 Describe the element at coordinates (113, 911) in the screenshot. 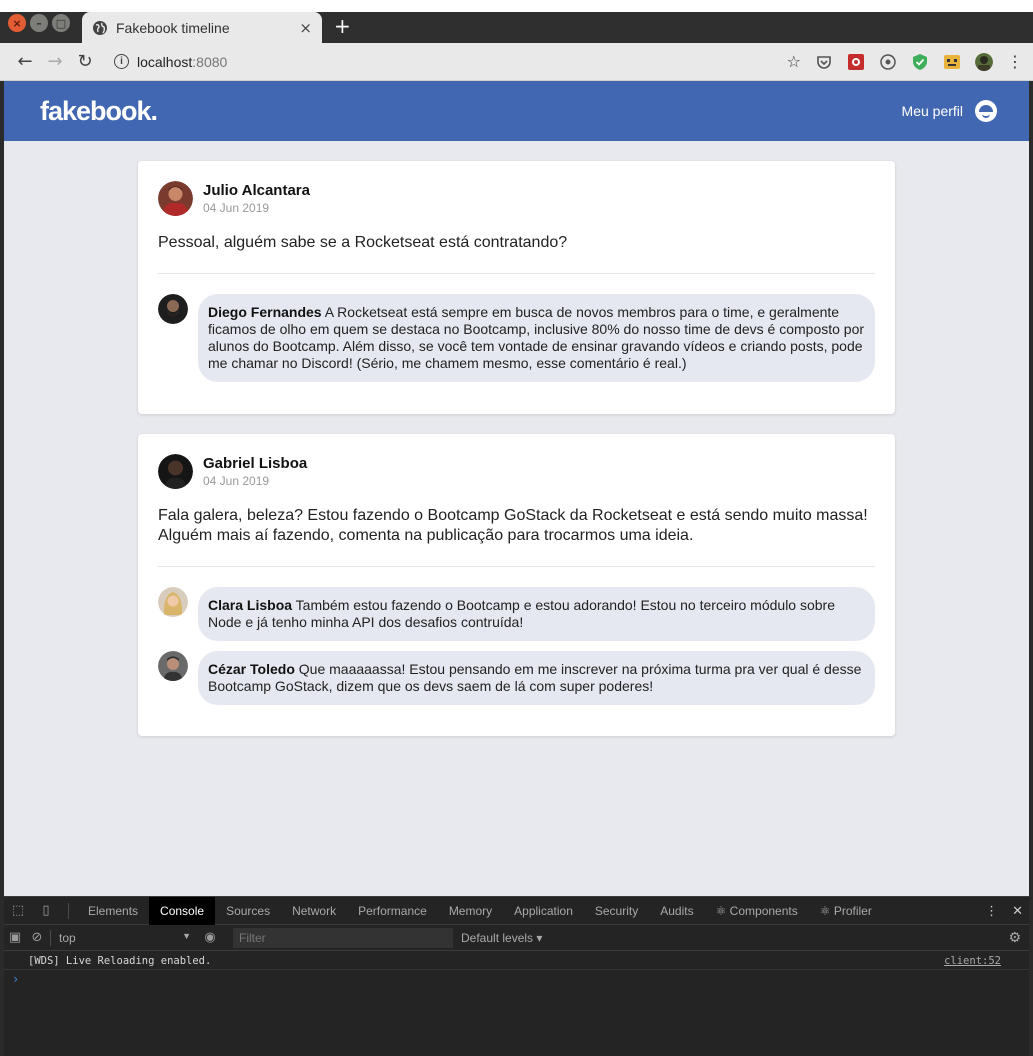

I see `tab-elements: Elements` at that location.